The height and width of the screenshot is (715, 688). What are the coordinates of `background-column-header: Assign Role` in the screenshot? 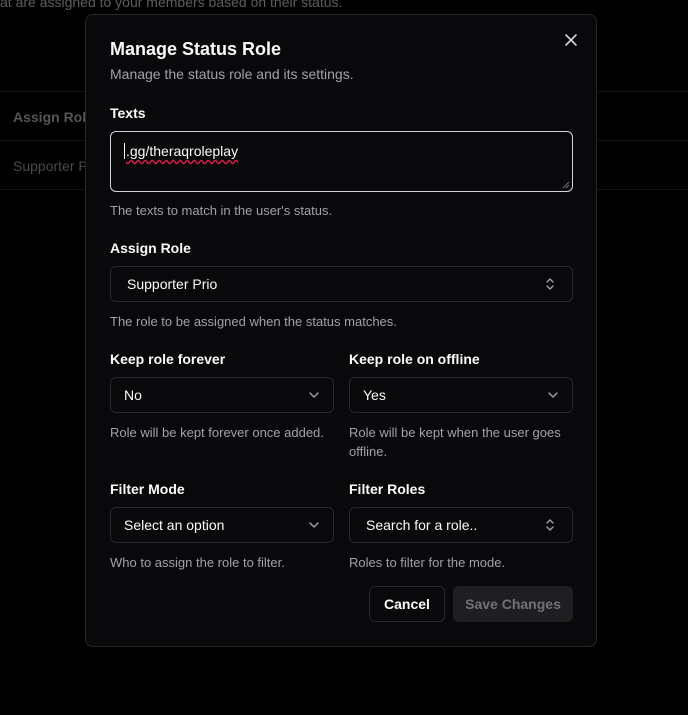 It's located at (53, 117).